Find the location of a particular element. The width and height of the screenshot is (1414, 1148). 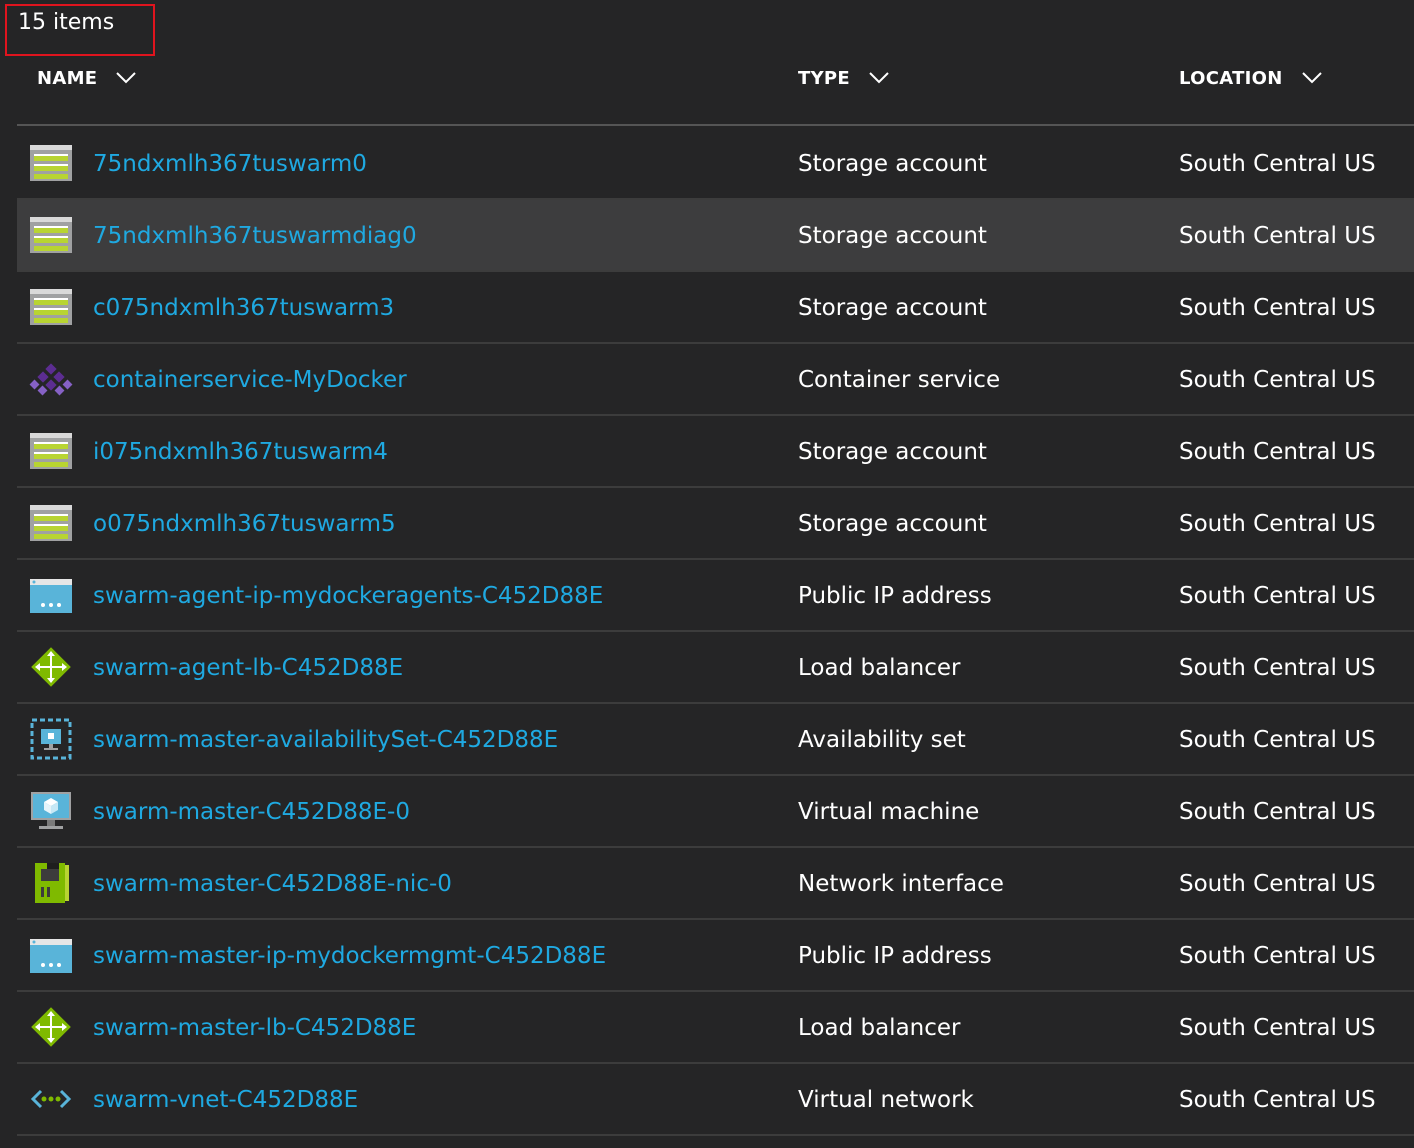

container-service-icon is located at coordinates (51, 379).